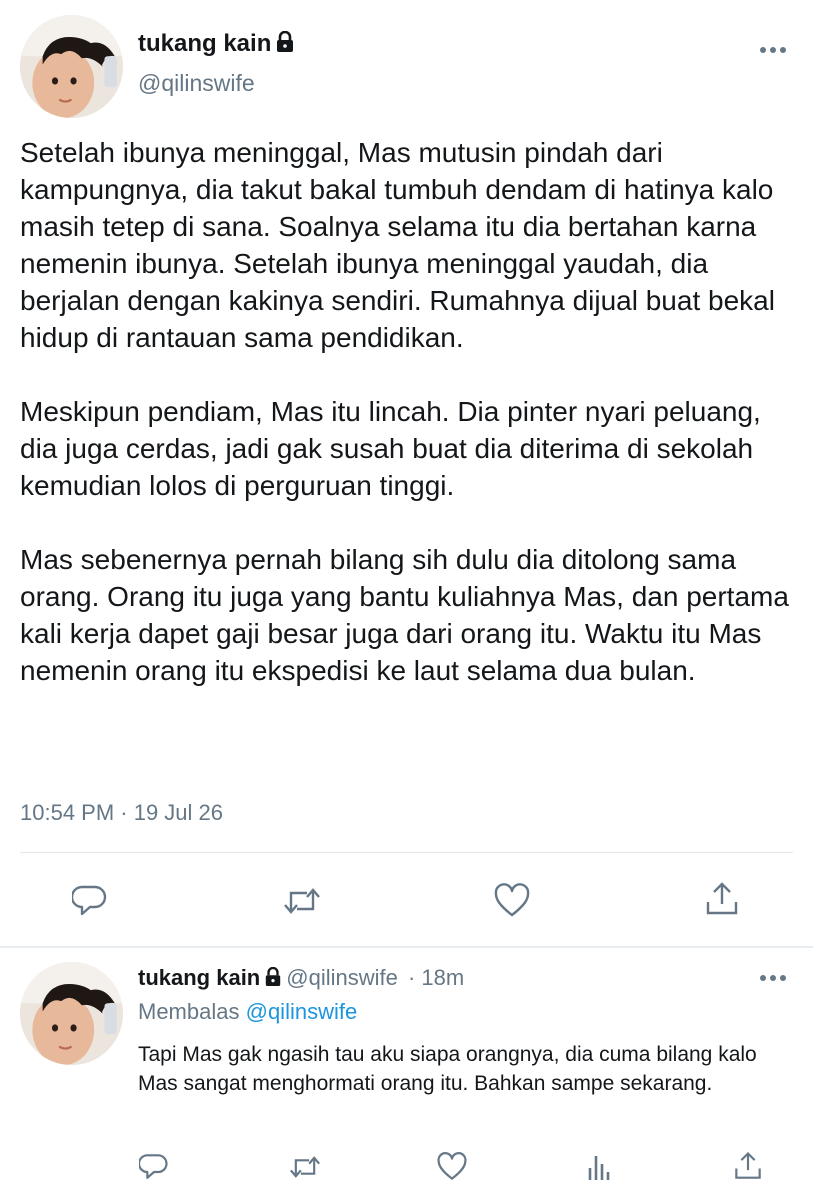  What do you see at coordinates (773, 978) in the screenshot?
I see `reply-more-options-icon` at bounding box center [773, 978].